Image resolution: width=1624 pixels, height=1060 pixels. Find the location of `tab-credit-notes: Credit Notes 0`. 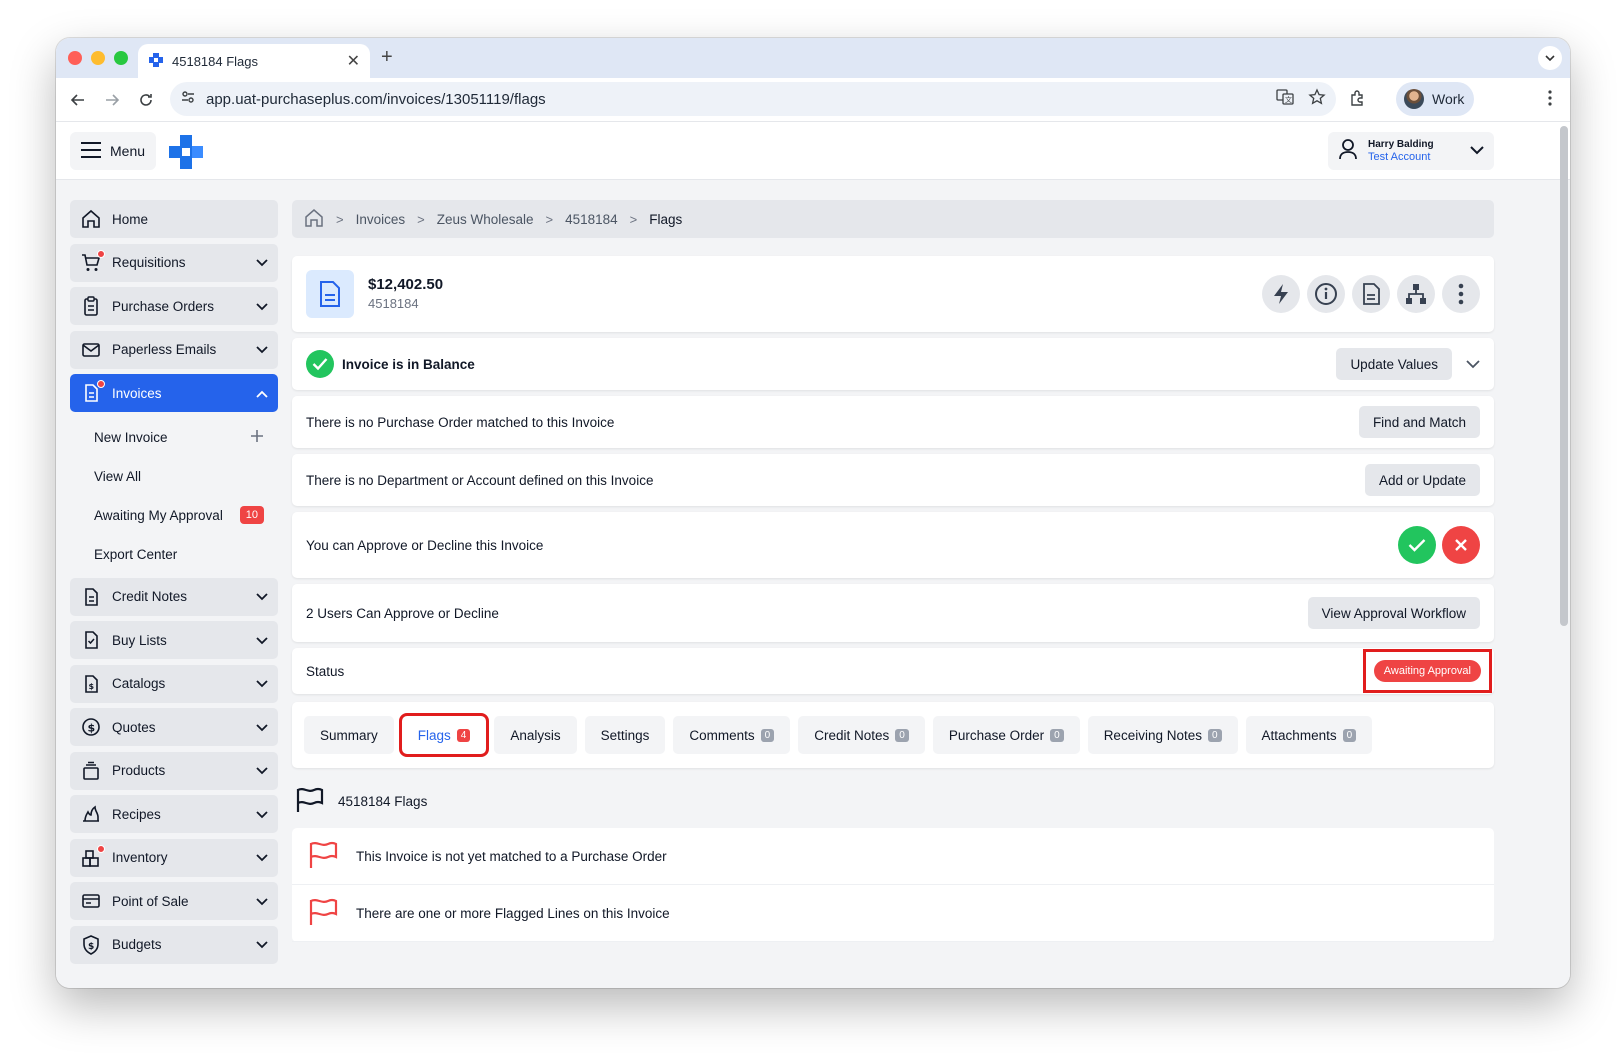

tab-credit-notes: Credit Notes 0 is located at coordinates (861, 735).